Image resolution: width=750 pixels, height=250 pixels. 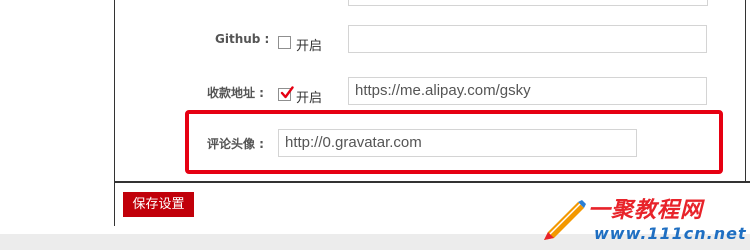 I want to click on payment-address-enable-label: 开启, so click(x=309, y=98).